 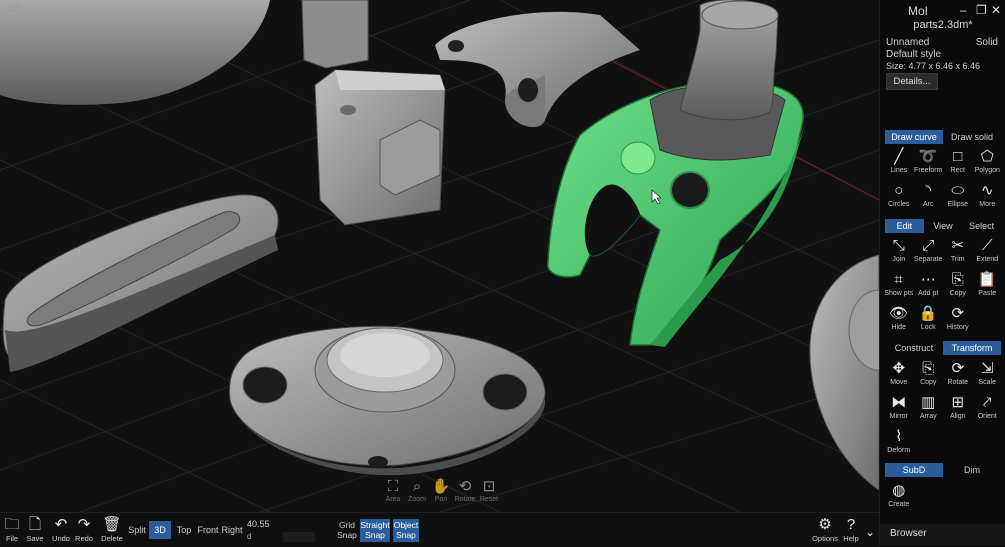 I want to click on options-button: ⚙ Options, so click(x=825, y=529).